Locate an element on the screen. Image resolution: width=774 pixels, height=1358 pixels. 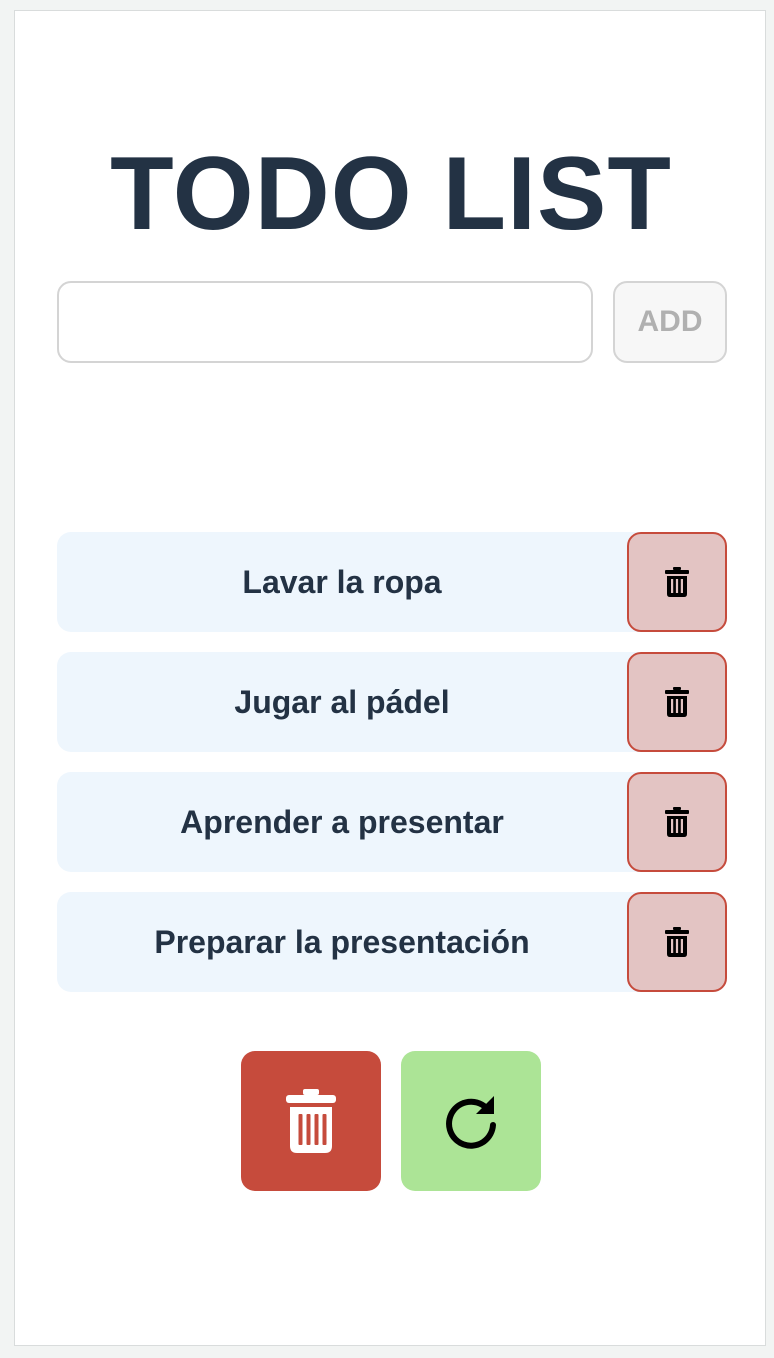
todo-item: Aprender a presentar is located at coordinates (392, 822).